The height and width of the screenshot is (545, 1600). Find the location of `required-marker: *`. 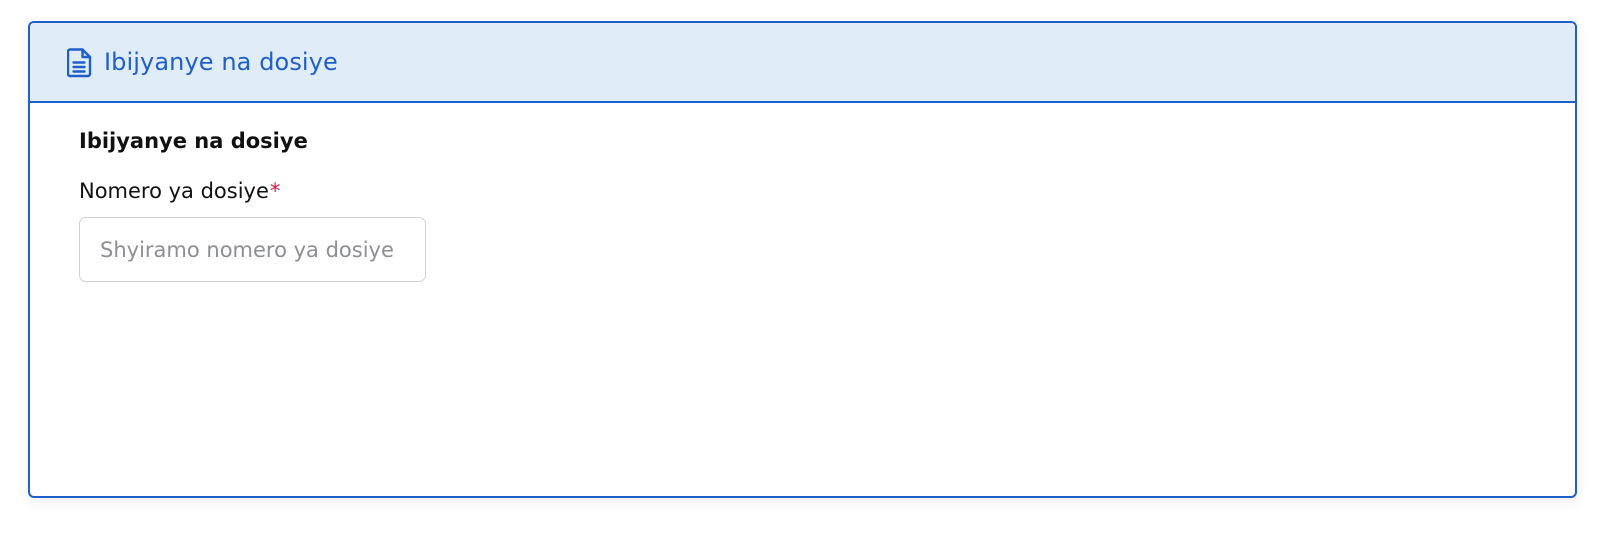

required-marker: * is located at coordinates (275, 191).